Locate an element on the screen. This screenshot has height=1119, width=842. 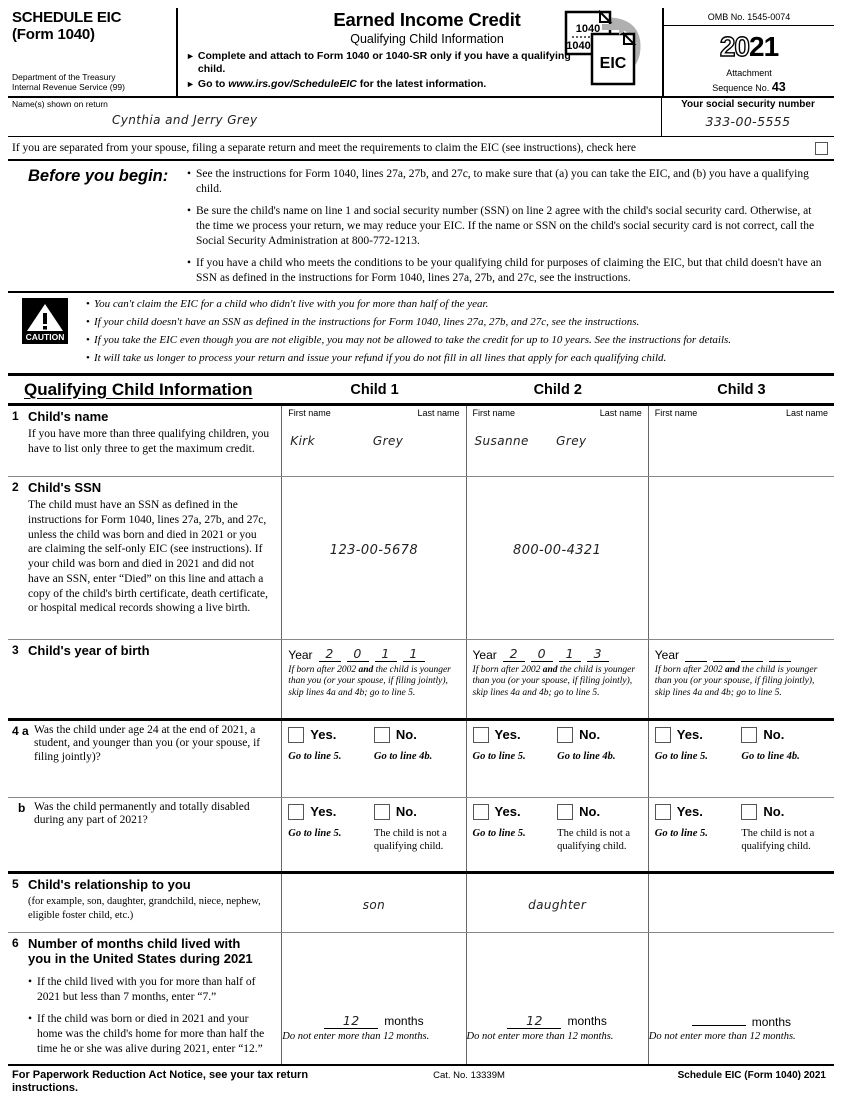
child-2-year-digit-3: 1 is located at coordinates (569, 654).